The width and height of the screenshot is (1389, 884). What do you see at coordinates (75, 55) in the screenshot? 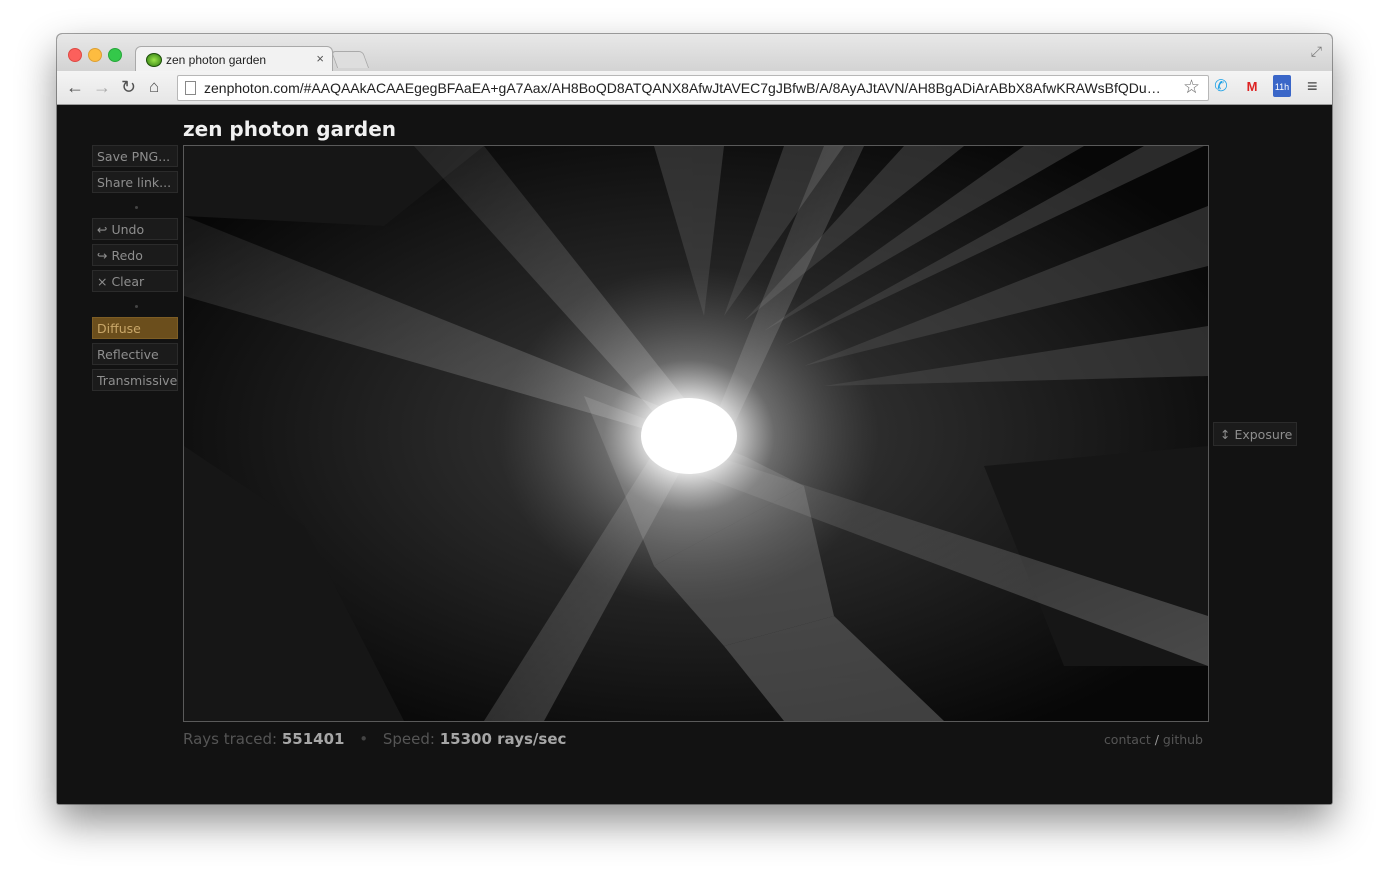
I see `close-window-button` at bounding box center [75, 55].